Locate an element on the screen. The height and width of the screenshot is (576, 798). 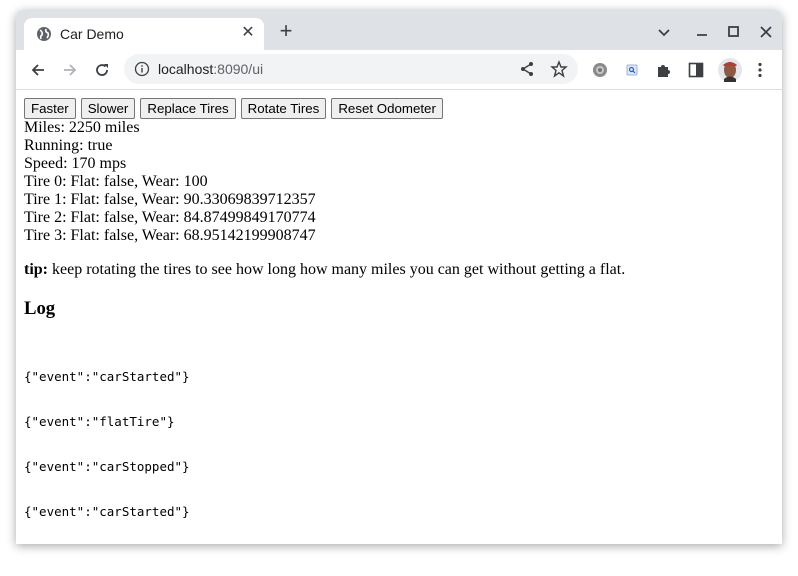
browser-toolbar: localhost:8090/ui is located at coordinates (399, 70).